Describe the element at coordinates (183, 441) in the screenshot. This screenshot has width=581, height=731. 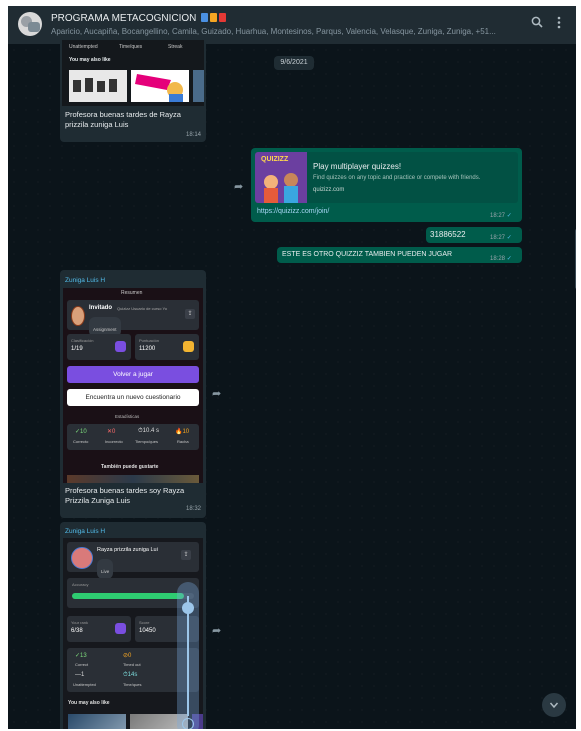
I see `stat-label: Racha` at that location.